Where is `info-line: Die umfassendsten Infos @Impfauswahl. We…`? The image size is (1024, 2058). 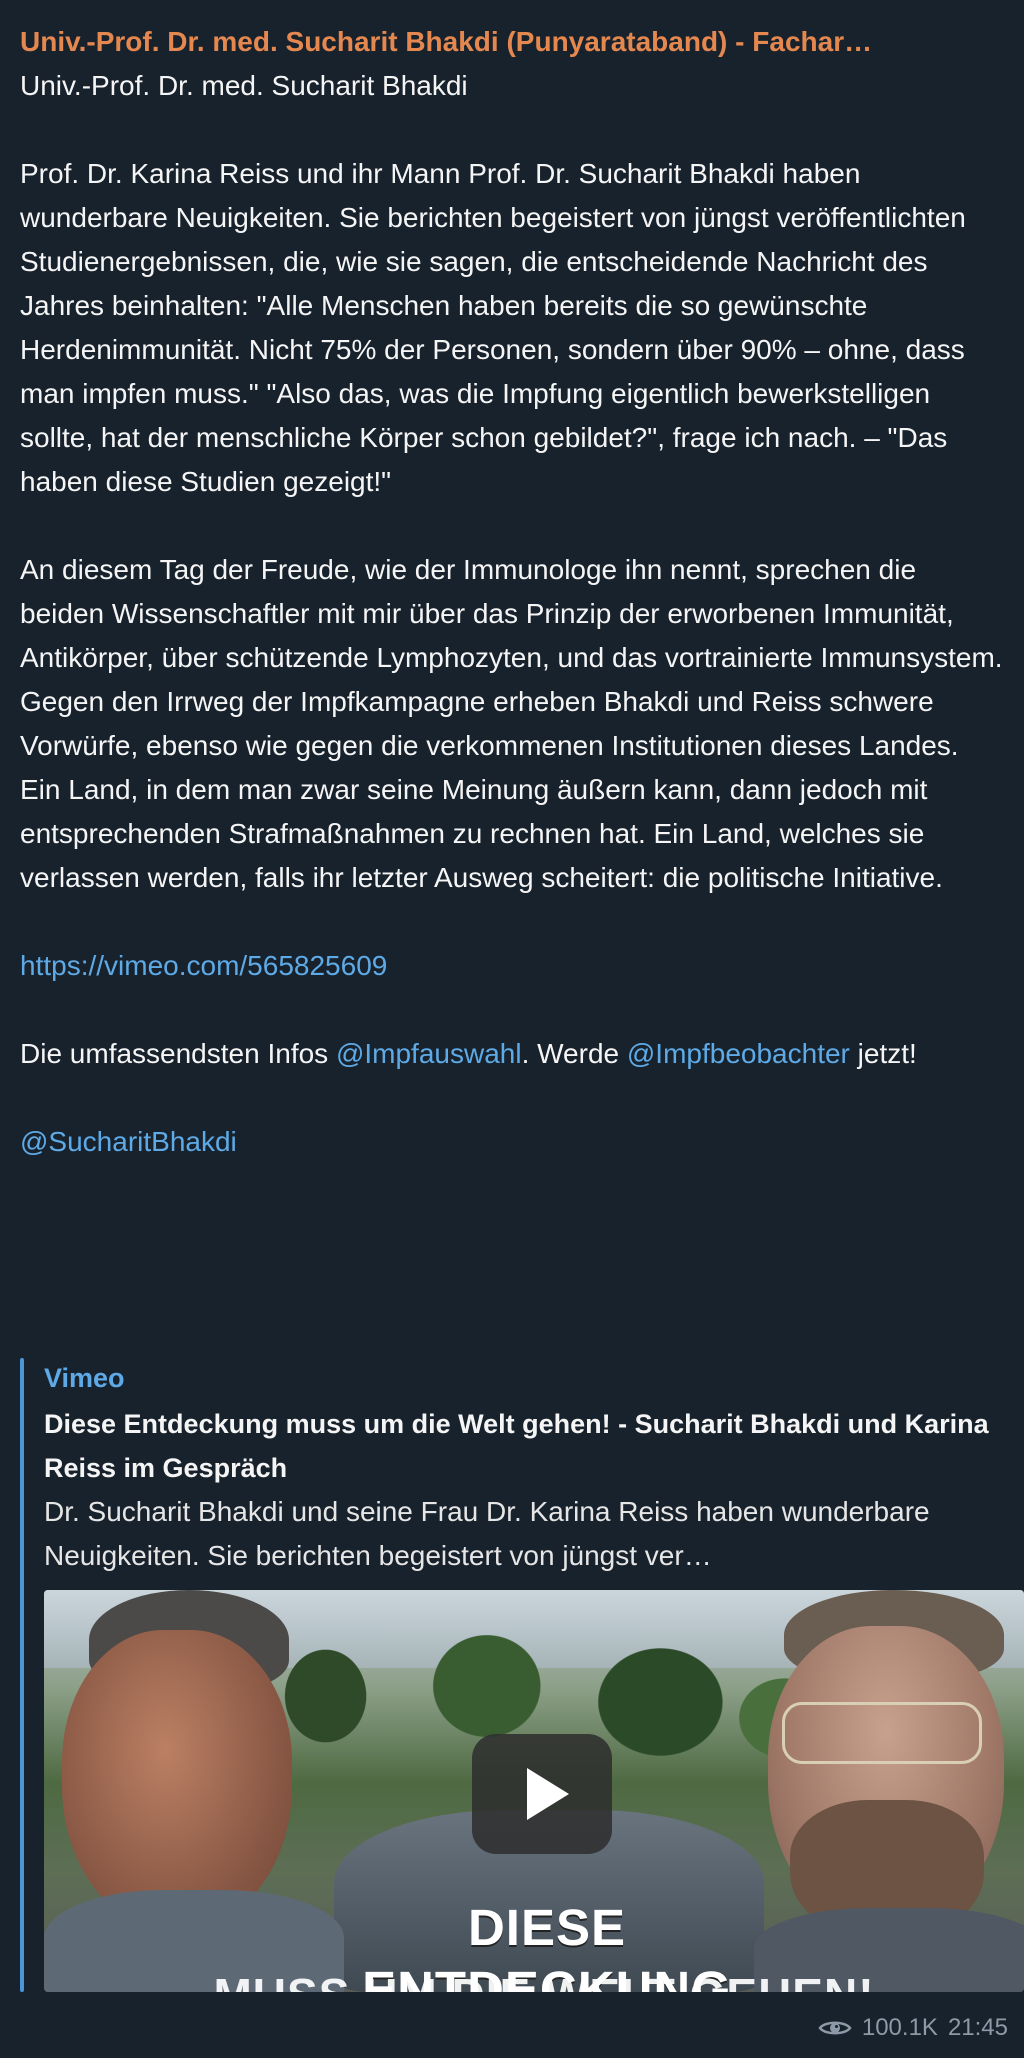
info-line: Die umfassendsten Infos @Impfauswahl. We… is located at coordinates (512, 1054).